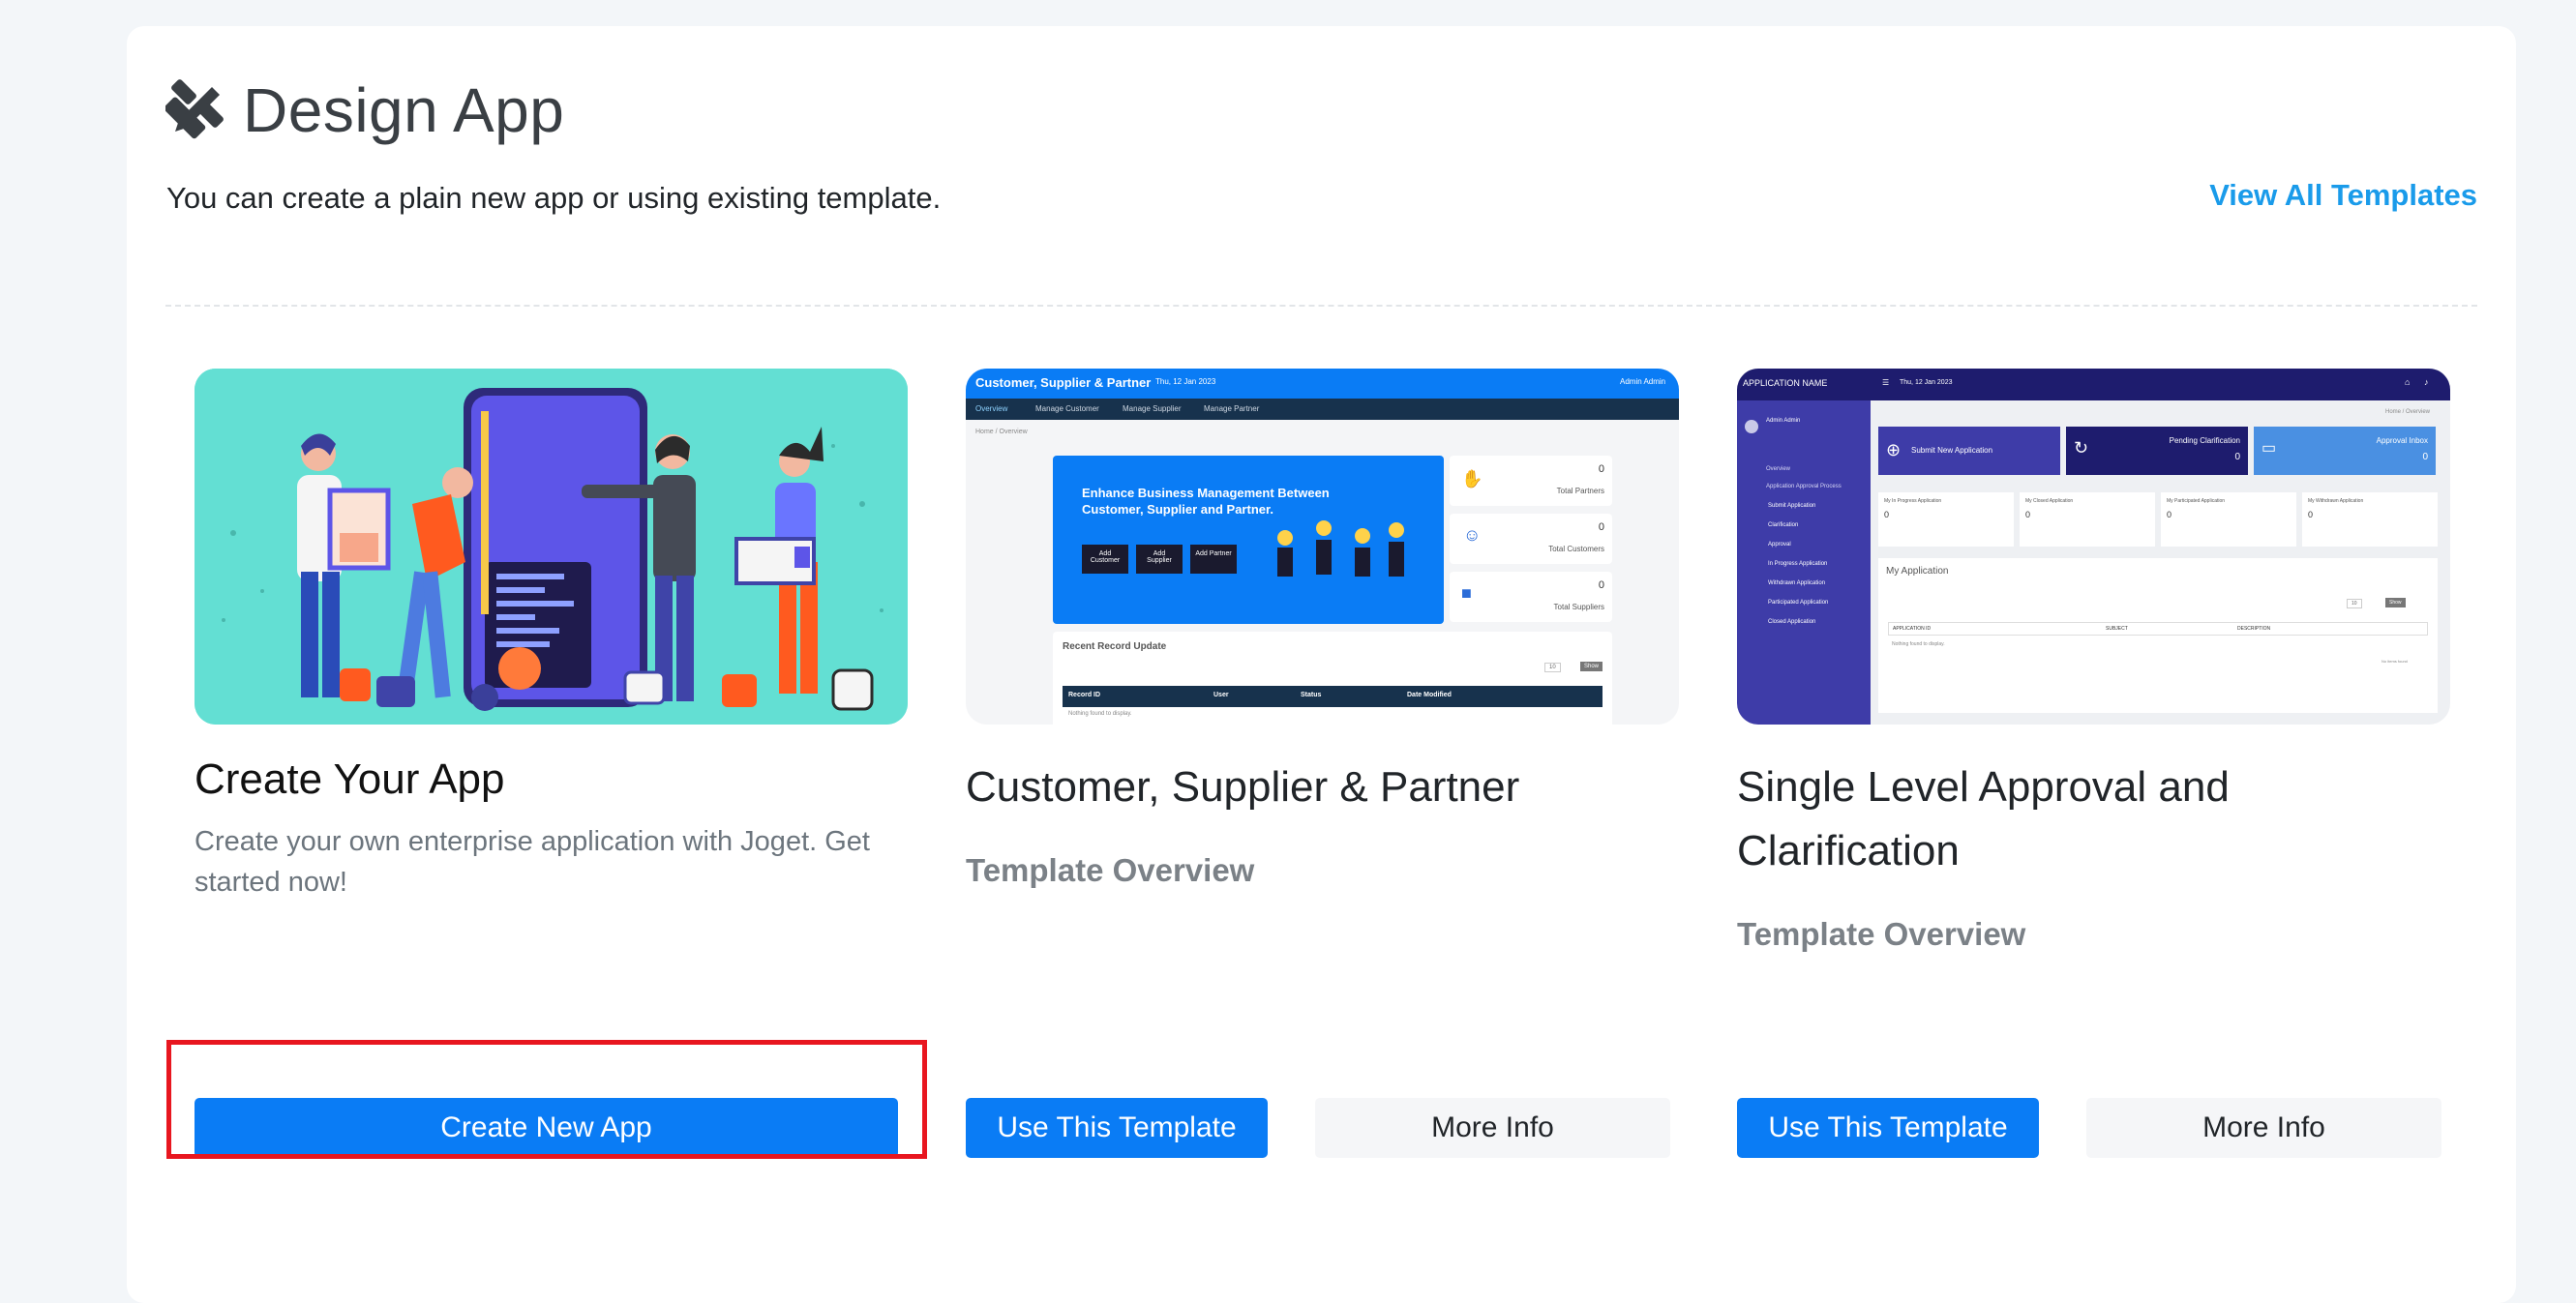 Image resolution: width=2576 pixels, height=1303 pixels. Describe the element at coordinates (1531, 597) in the screenshot. I see `preview-stat-card: ■ 0 Total Suppliers` at that location.